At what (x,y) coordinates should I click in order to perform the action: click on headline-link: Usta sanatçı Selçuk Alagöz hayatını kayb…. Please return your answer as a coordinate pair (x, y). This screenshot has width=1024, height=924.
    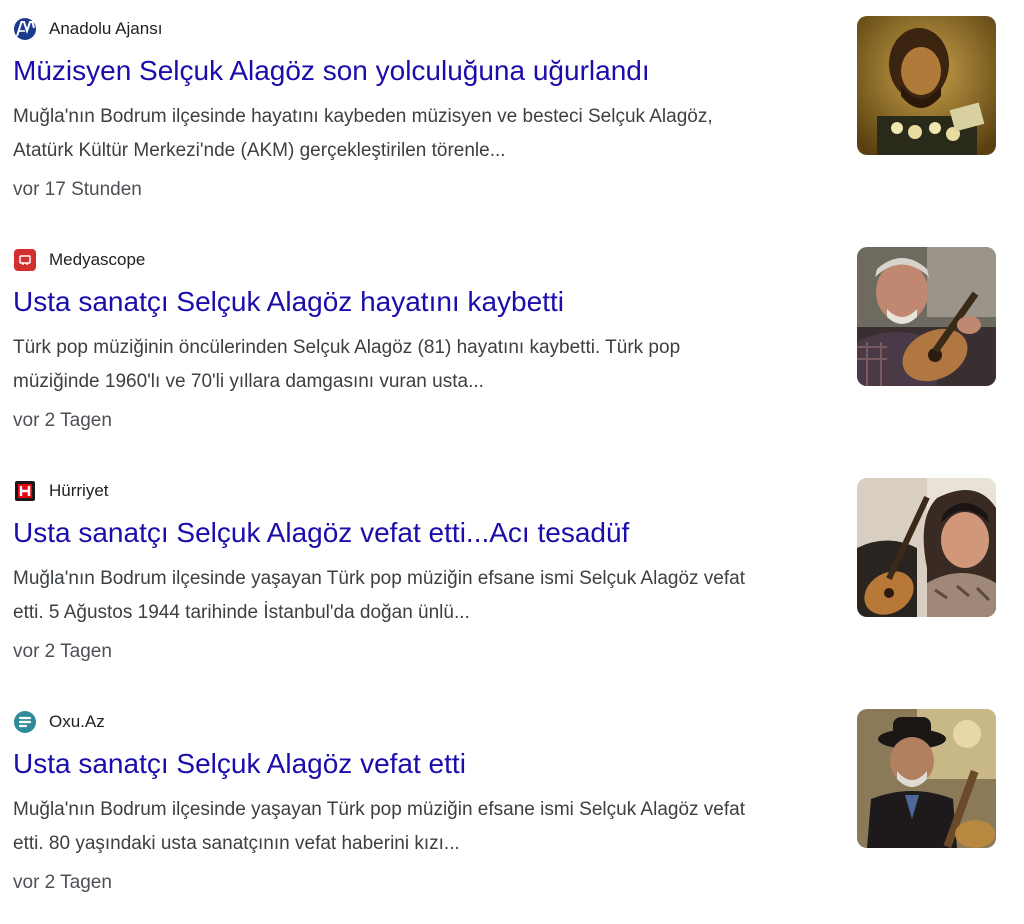
    Looking at the image, I should click on (288, 302).